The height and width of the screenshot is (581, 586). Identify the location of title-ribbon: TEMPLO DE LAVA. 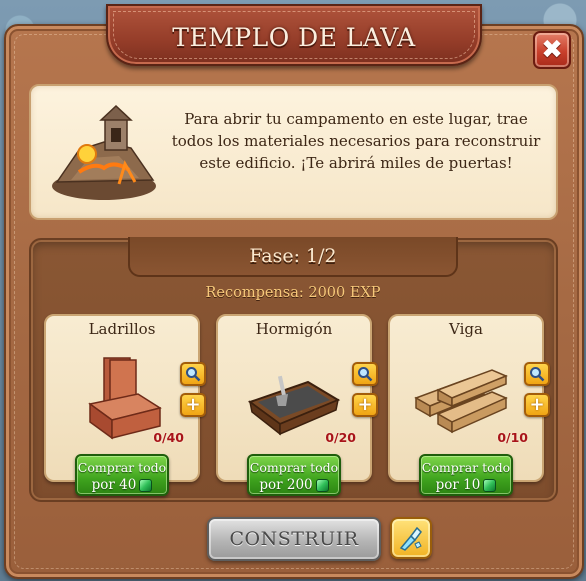
(294, 35).